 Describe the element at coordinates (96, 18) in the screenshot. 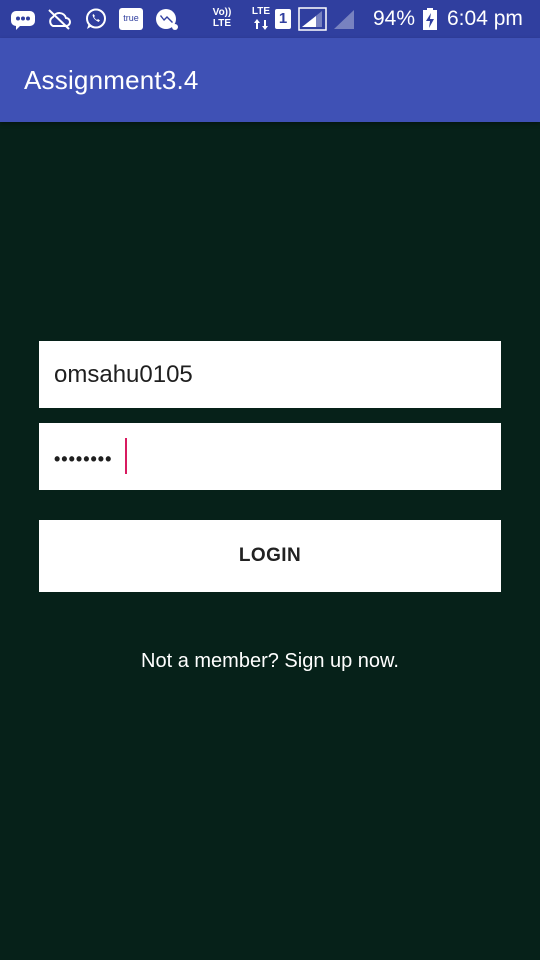

I see `whatsapp-icon` at that location.